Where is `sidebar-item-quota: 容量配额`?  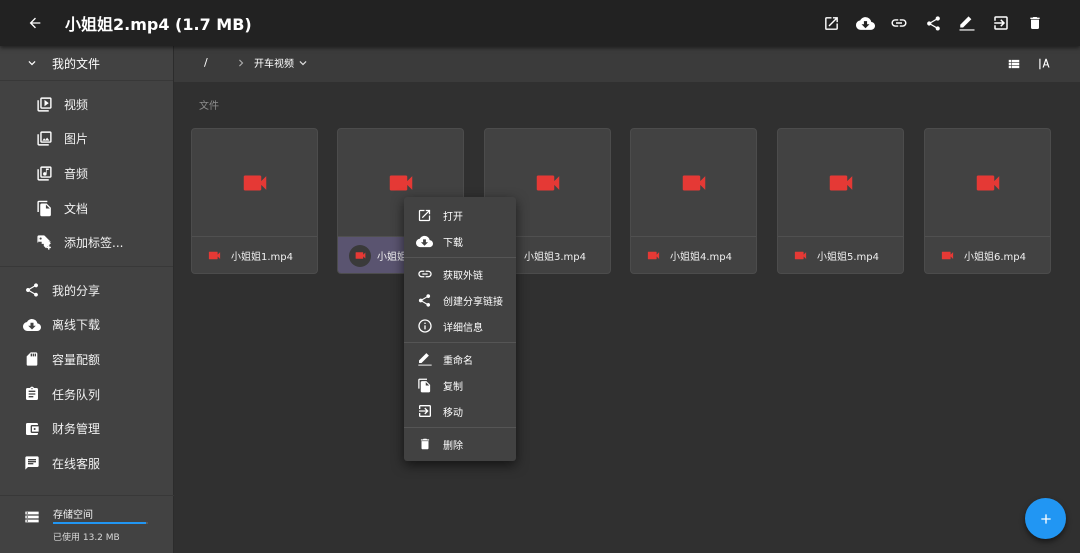 sidebar-item-quota: 容量配额 is located at coordinates (86, 359).